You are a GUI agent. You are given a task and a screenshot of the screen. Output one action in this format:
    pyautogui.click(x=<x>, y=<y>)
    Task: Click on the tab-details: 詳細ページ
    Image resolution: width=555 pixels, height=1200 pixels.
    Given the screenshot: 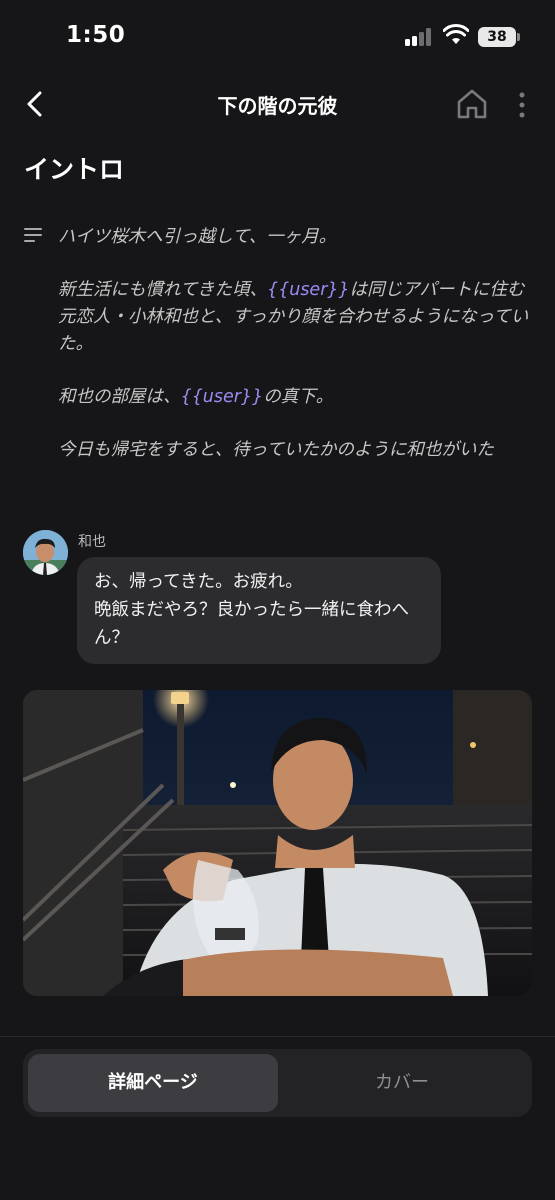 What is the action you would take?
    pyautogui.click(x=153, y=1083)
    